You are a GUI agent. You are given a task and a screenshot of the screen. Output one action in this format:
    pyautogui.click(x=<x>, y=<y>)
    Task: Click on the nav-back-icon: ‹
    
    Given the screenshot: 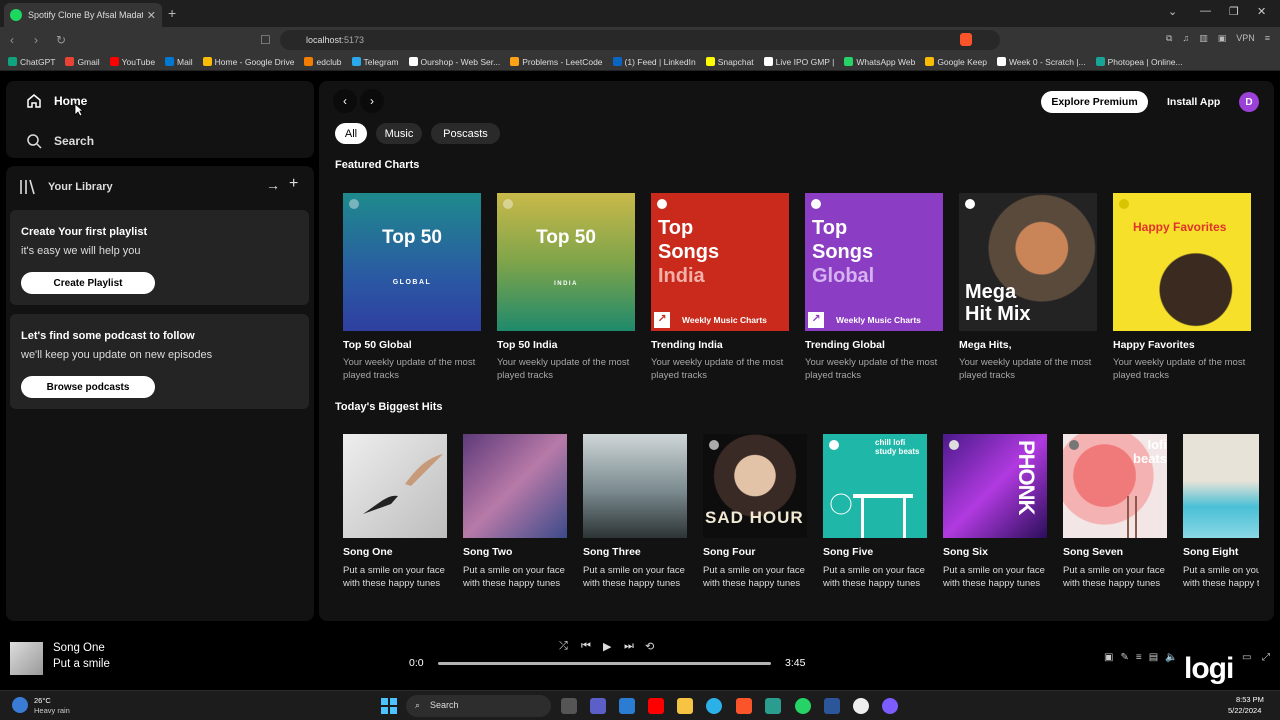 What is the action you would take?
    pyautogui.click(x=345, y=101)
    